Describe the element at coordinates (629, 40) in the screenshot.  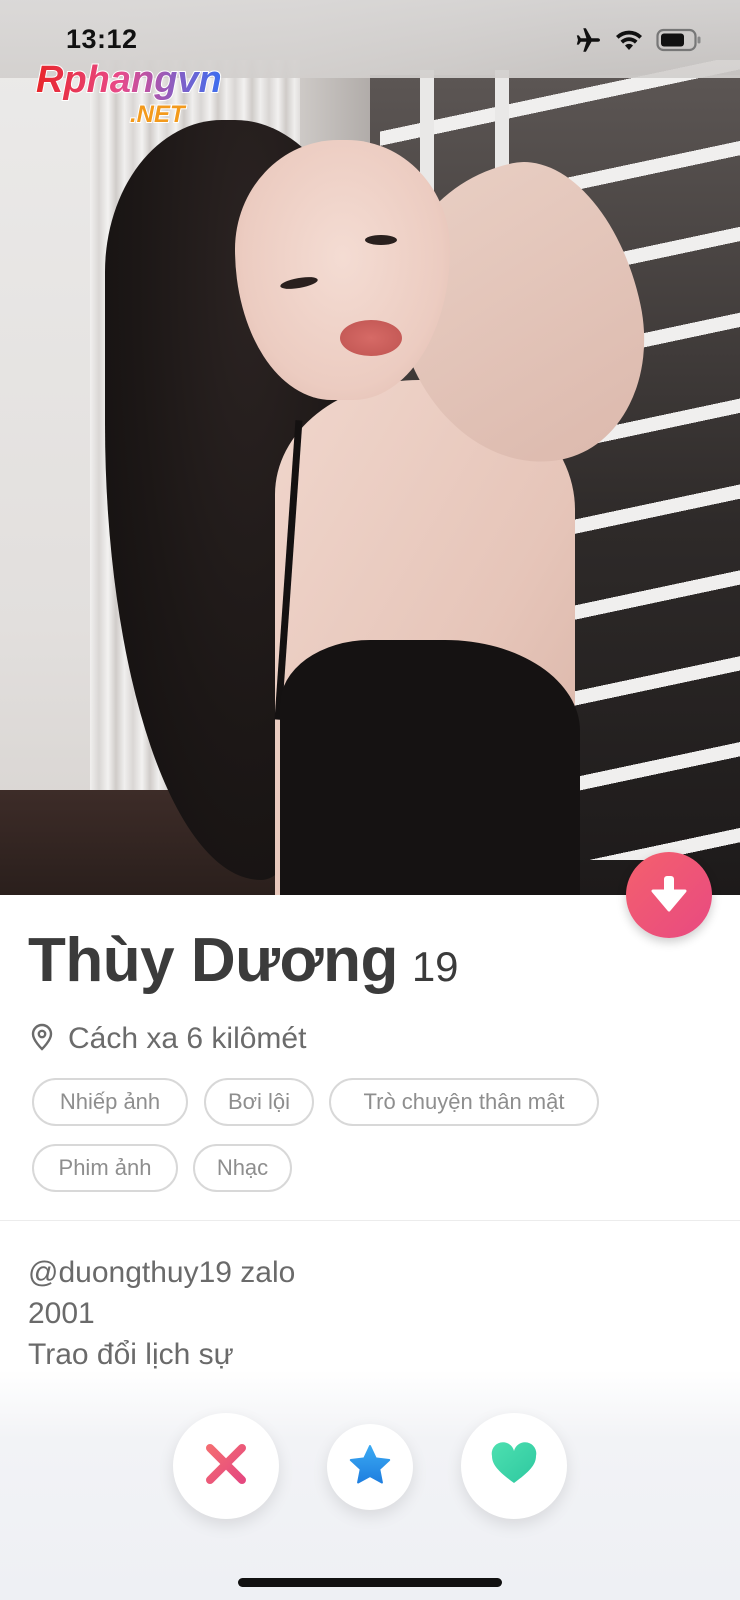
I see `wifi-icon` at that location.